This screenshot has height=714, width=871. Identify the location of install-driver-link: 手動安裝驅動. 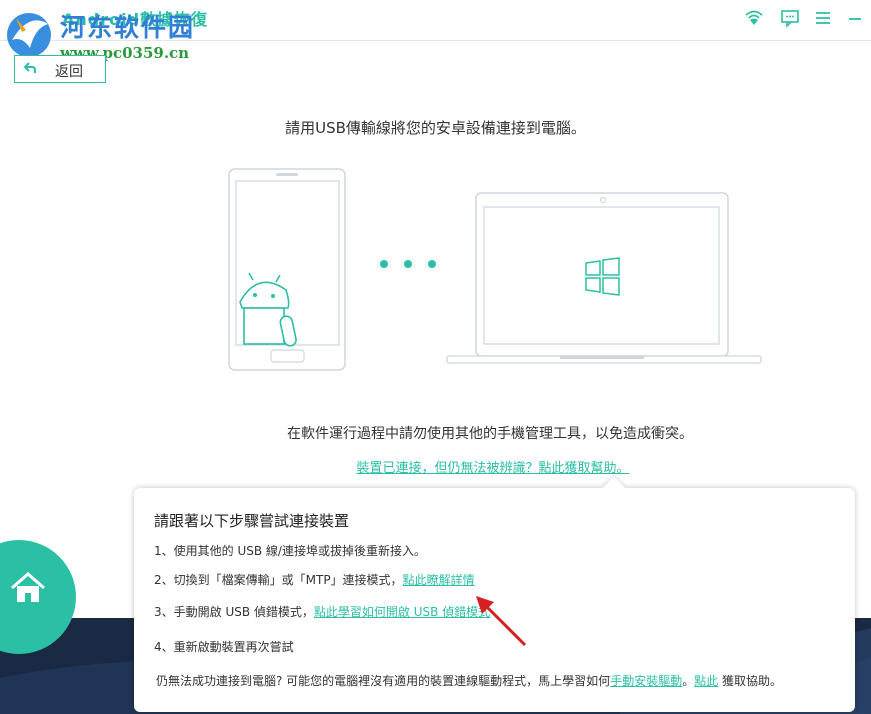
(646, 681).